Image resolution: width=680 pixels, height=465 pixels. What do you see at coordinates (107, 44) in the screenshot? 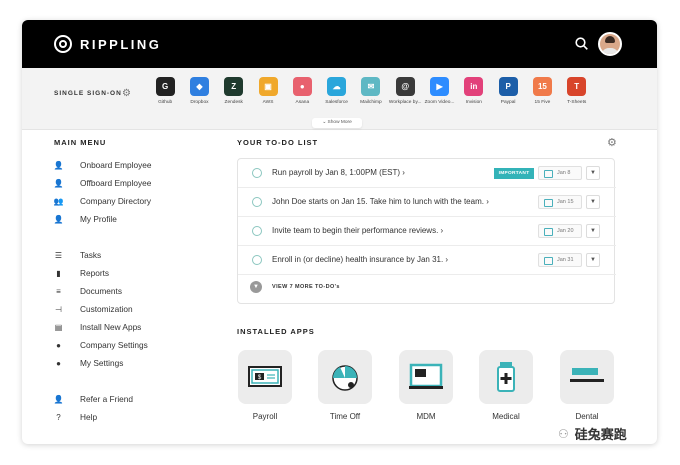
I see `brand-logo: RIPPLING` at bounding box center [107, 44].